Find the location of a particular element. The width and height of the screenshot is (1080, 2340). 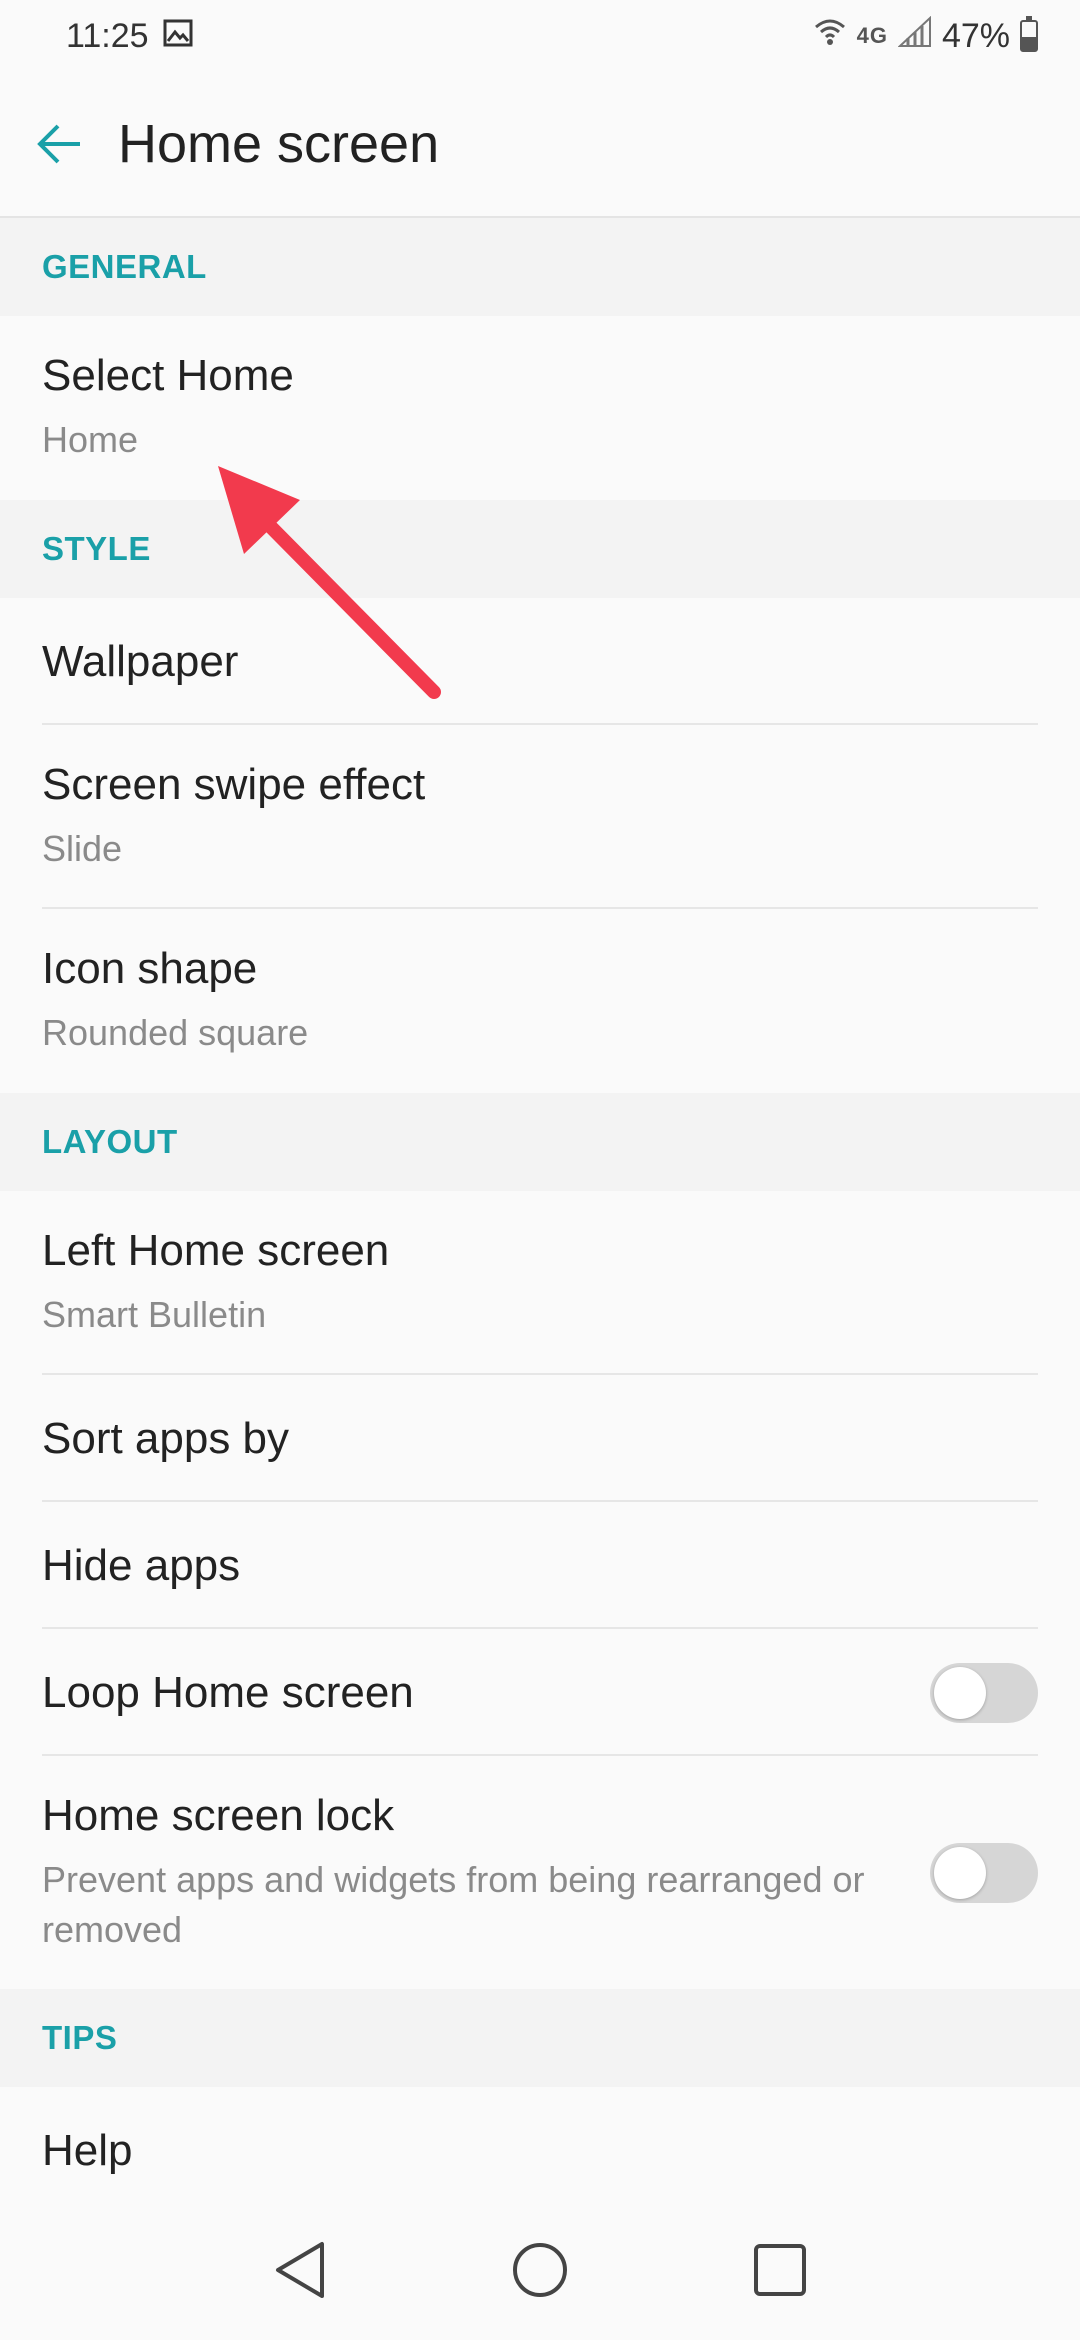

square-recents-icon is located at coordinates (780, 2270).